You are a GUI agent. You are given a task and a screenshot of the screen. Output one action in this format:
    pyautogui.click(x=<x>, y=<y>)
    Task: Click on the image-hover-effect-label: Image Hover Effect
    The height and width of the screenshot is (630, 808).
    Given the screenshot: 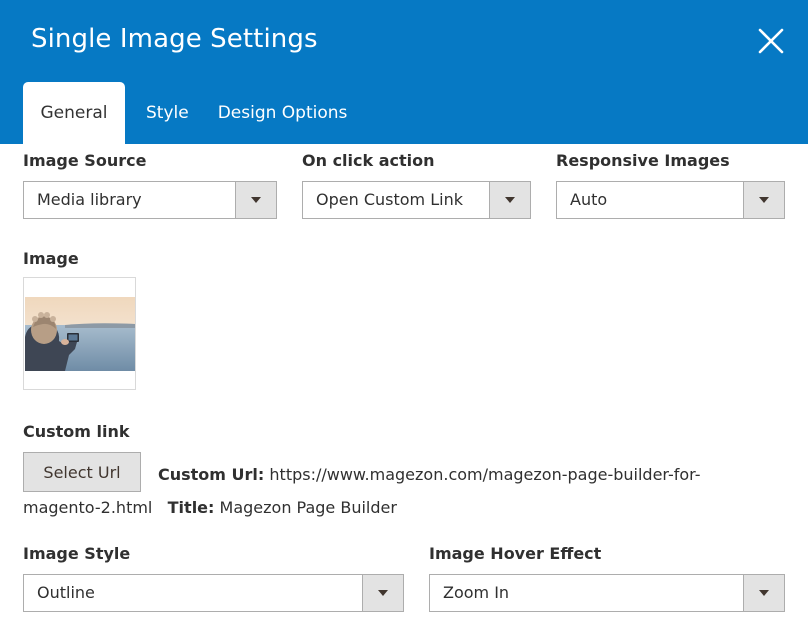 What is the action you would take?
    pyautogui.click(x=515, y=553)
    